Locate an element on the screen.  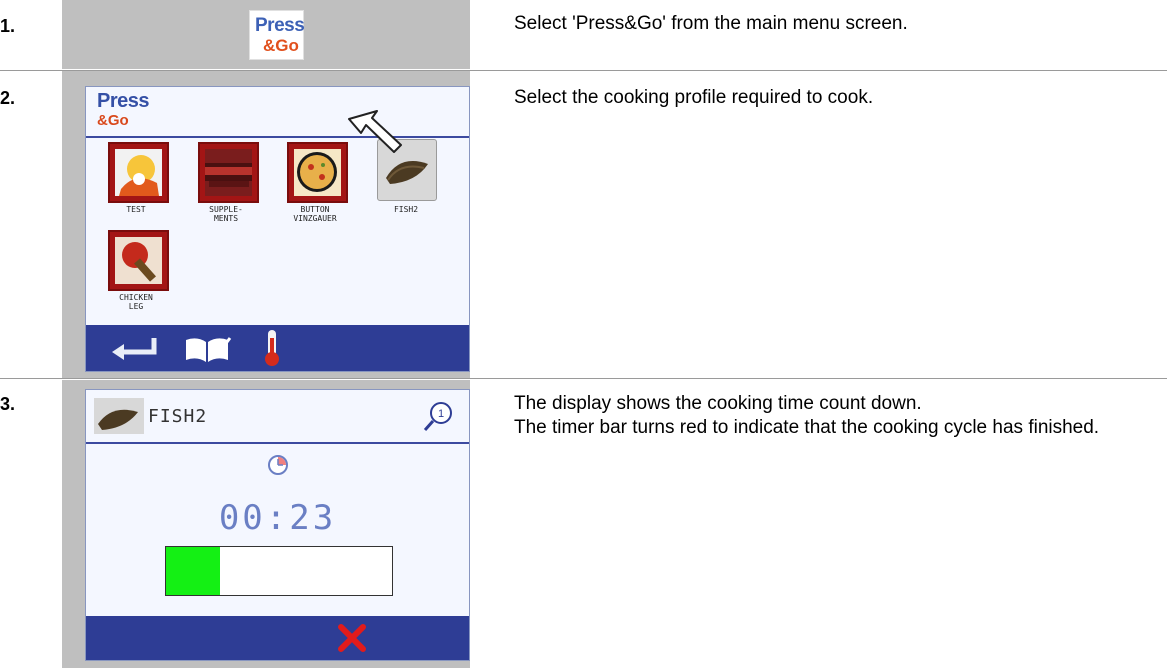
step-number: 2. is located at coordinates (8, 98).